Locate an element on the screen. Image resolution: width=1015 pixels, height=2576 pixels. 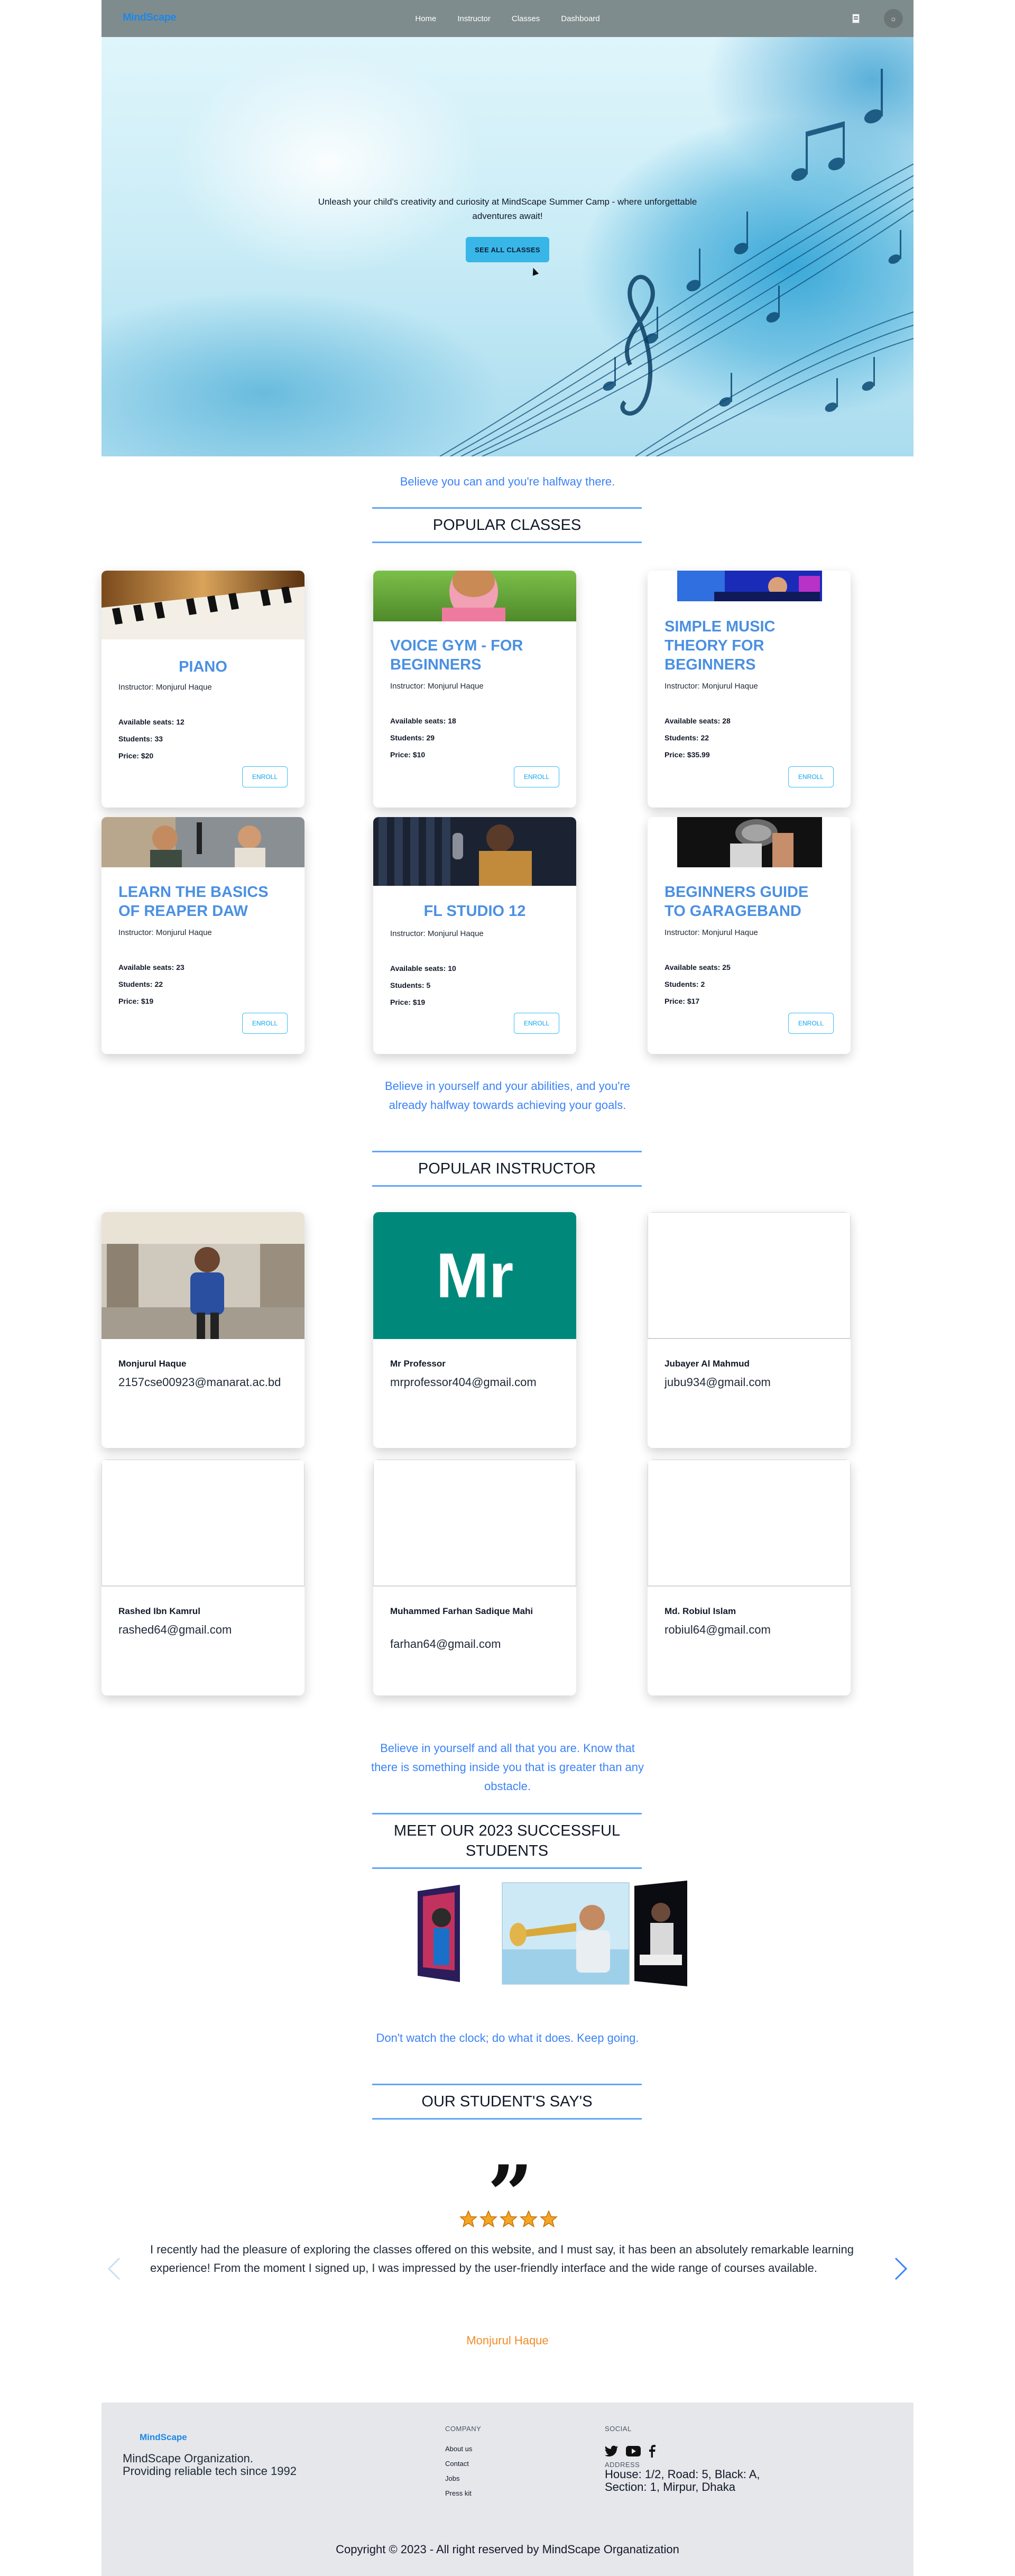
class-image-garageband is located at coordinates (749, 842).